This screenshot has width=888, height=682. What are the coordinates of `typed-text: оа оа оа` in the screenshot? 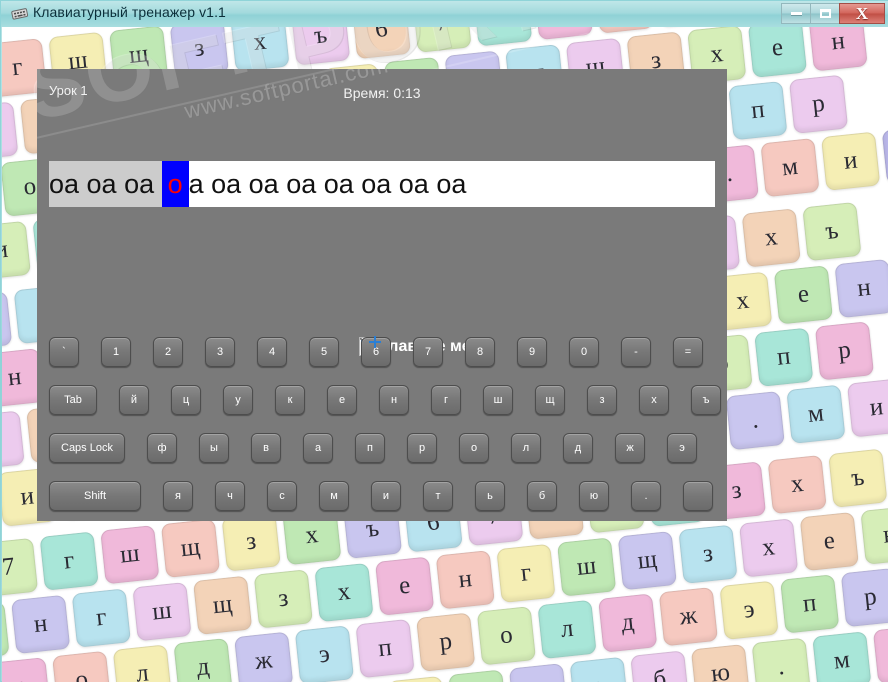 It's located at (105, 184).